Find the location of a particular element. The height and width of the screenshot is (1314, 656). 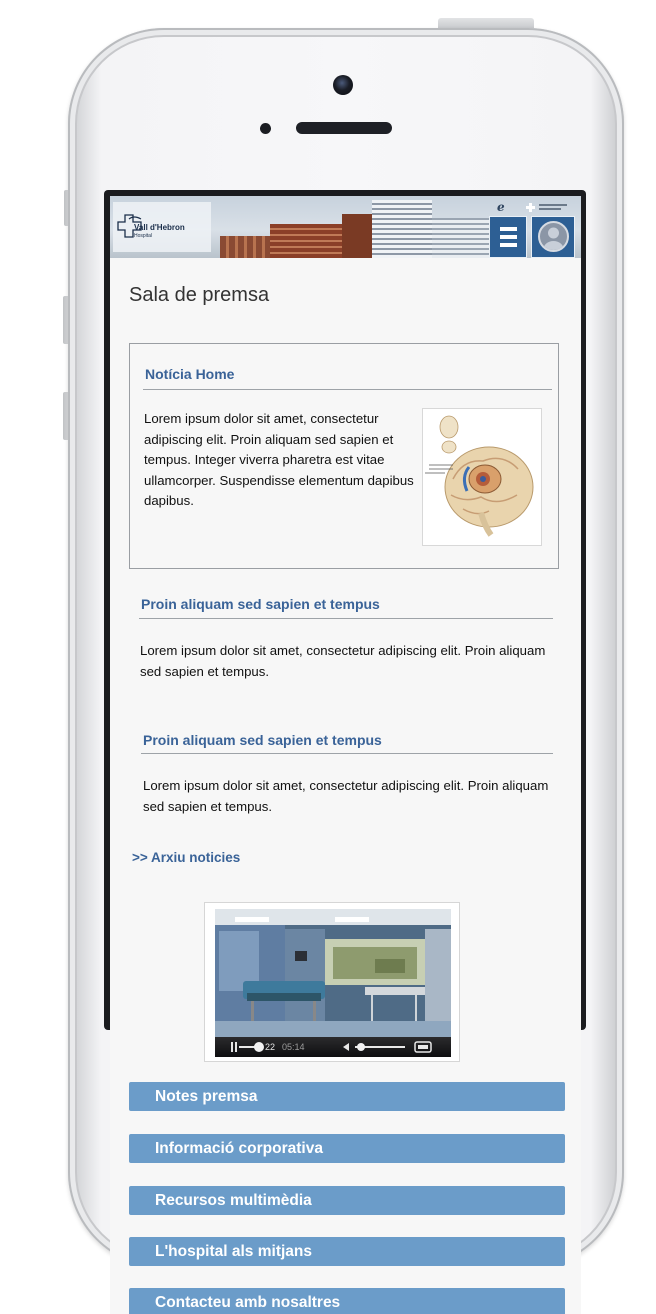

menu-button is located at coordinates (508, 237).